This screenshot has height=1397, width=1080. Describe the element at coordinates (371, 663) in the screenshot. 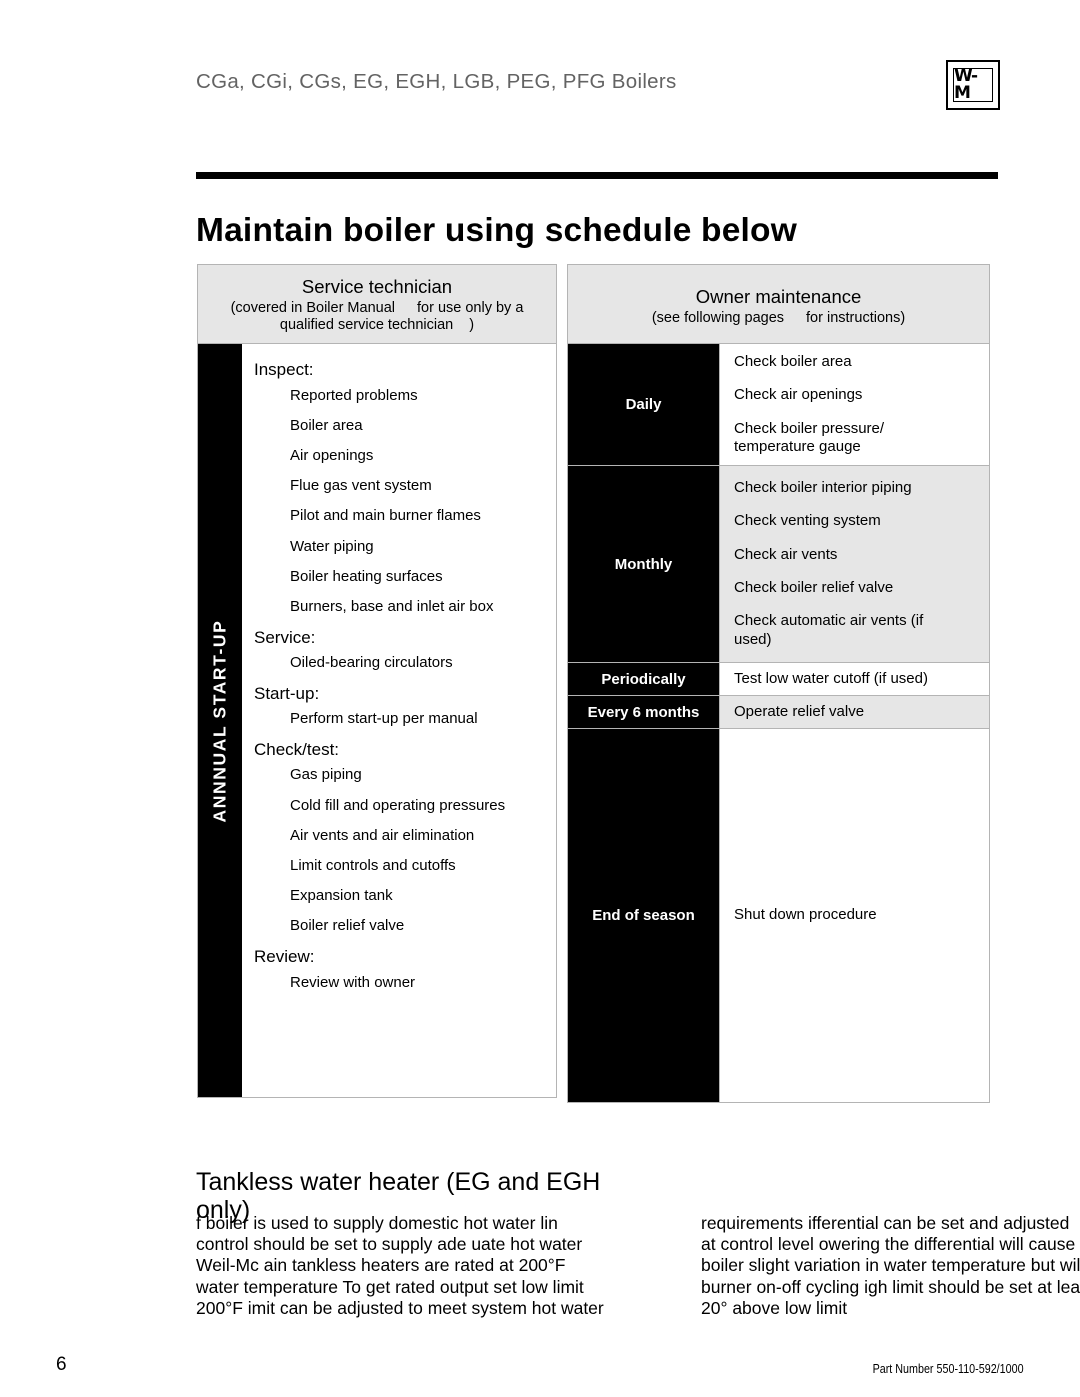

I see `service-task-item: Oiled-bearing circulators` at that location.